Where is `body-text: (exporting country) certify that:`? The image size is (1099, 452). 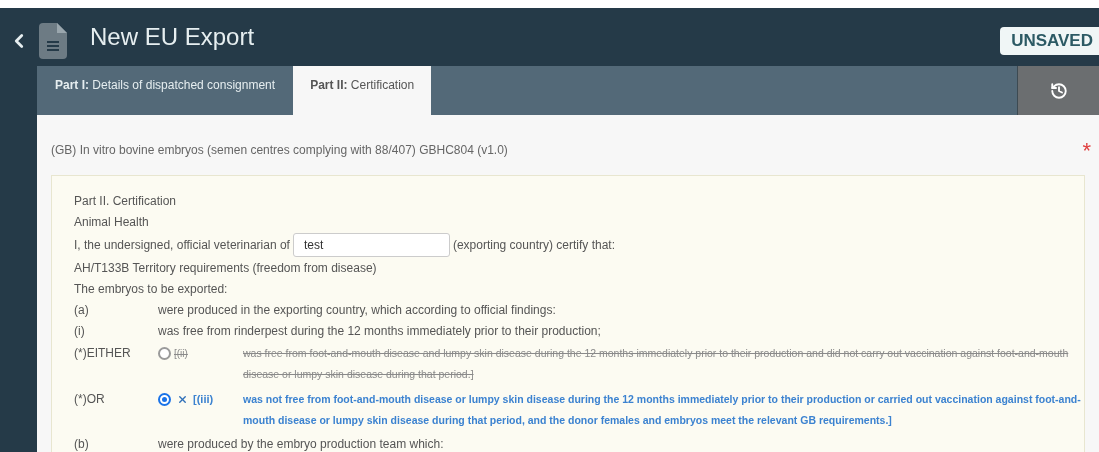 body-text: (exporting country) certify that: is located at coordinates (533, 245).